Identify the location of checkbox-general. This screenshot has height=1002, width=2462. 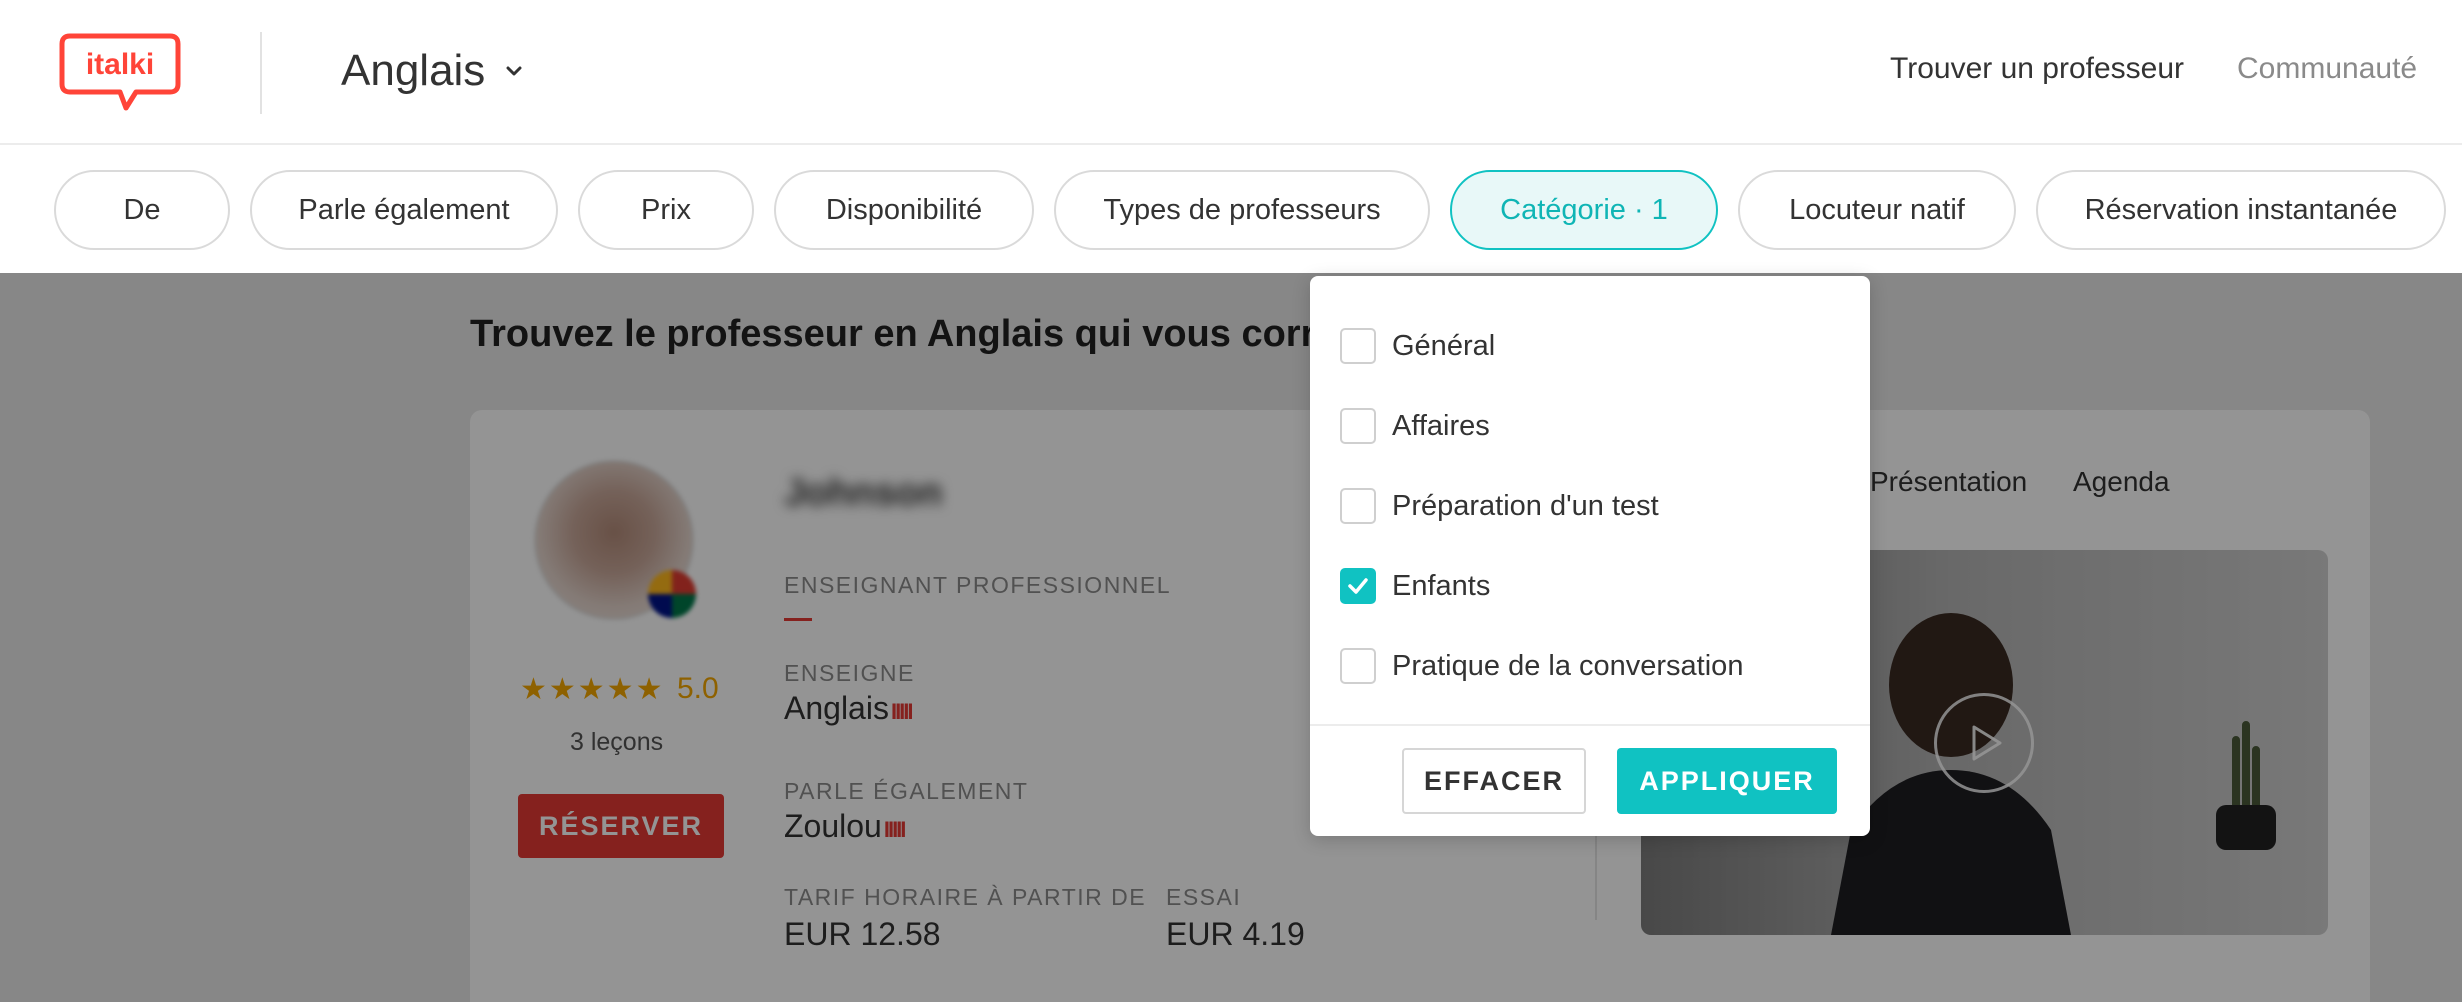
(1358, 346).